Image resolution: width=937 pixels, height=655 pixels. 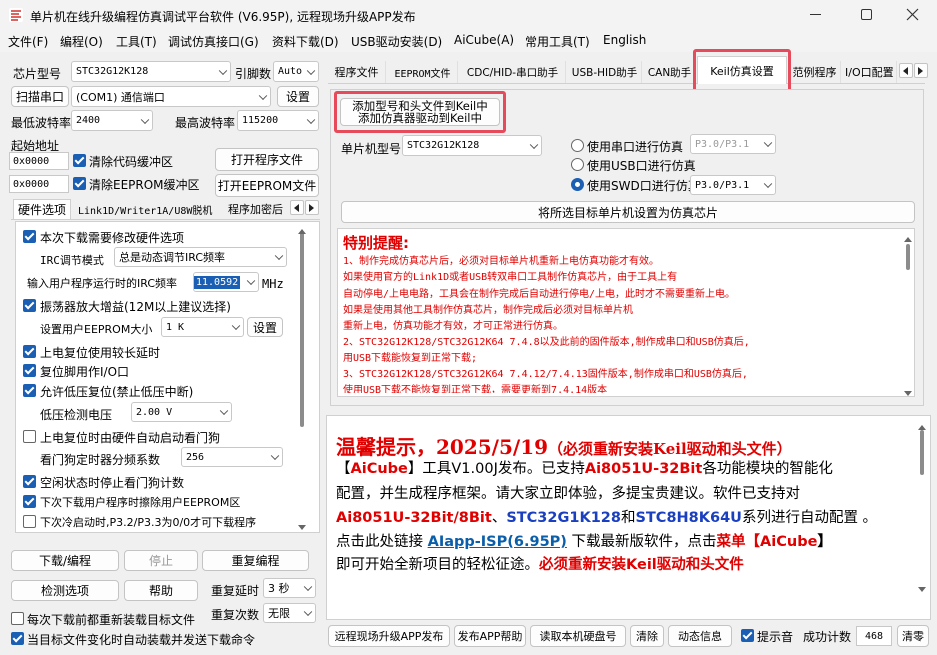 I want to click on radio-swd-label: 使用SWD口进行仿真, so click(x=643, y=186).